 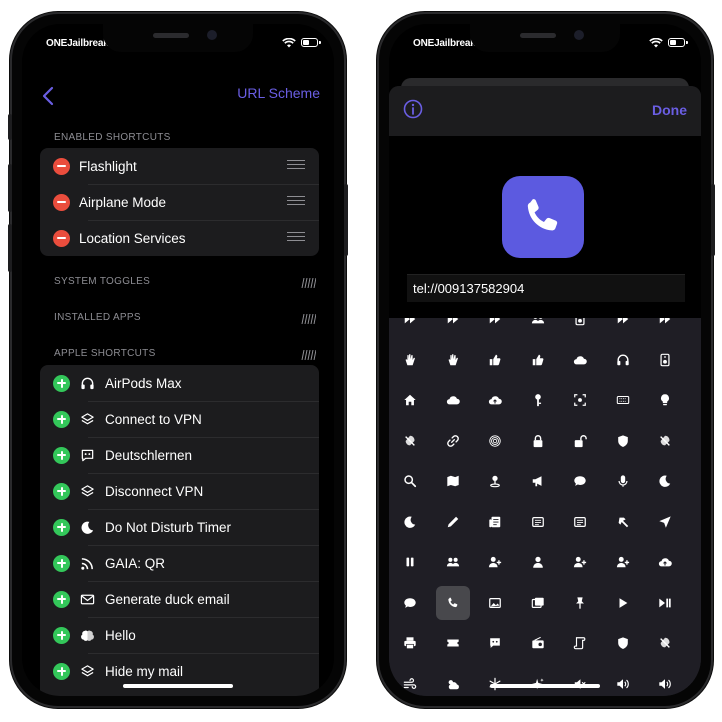 What do you see at coordinates (495, 481) in the screenshot?
I see `pin-icon` at bounding box center [495, 481].